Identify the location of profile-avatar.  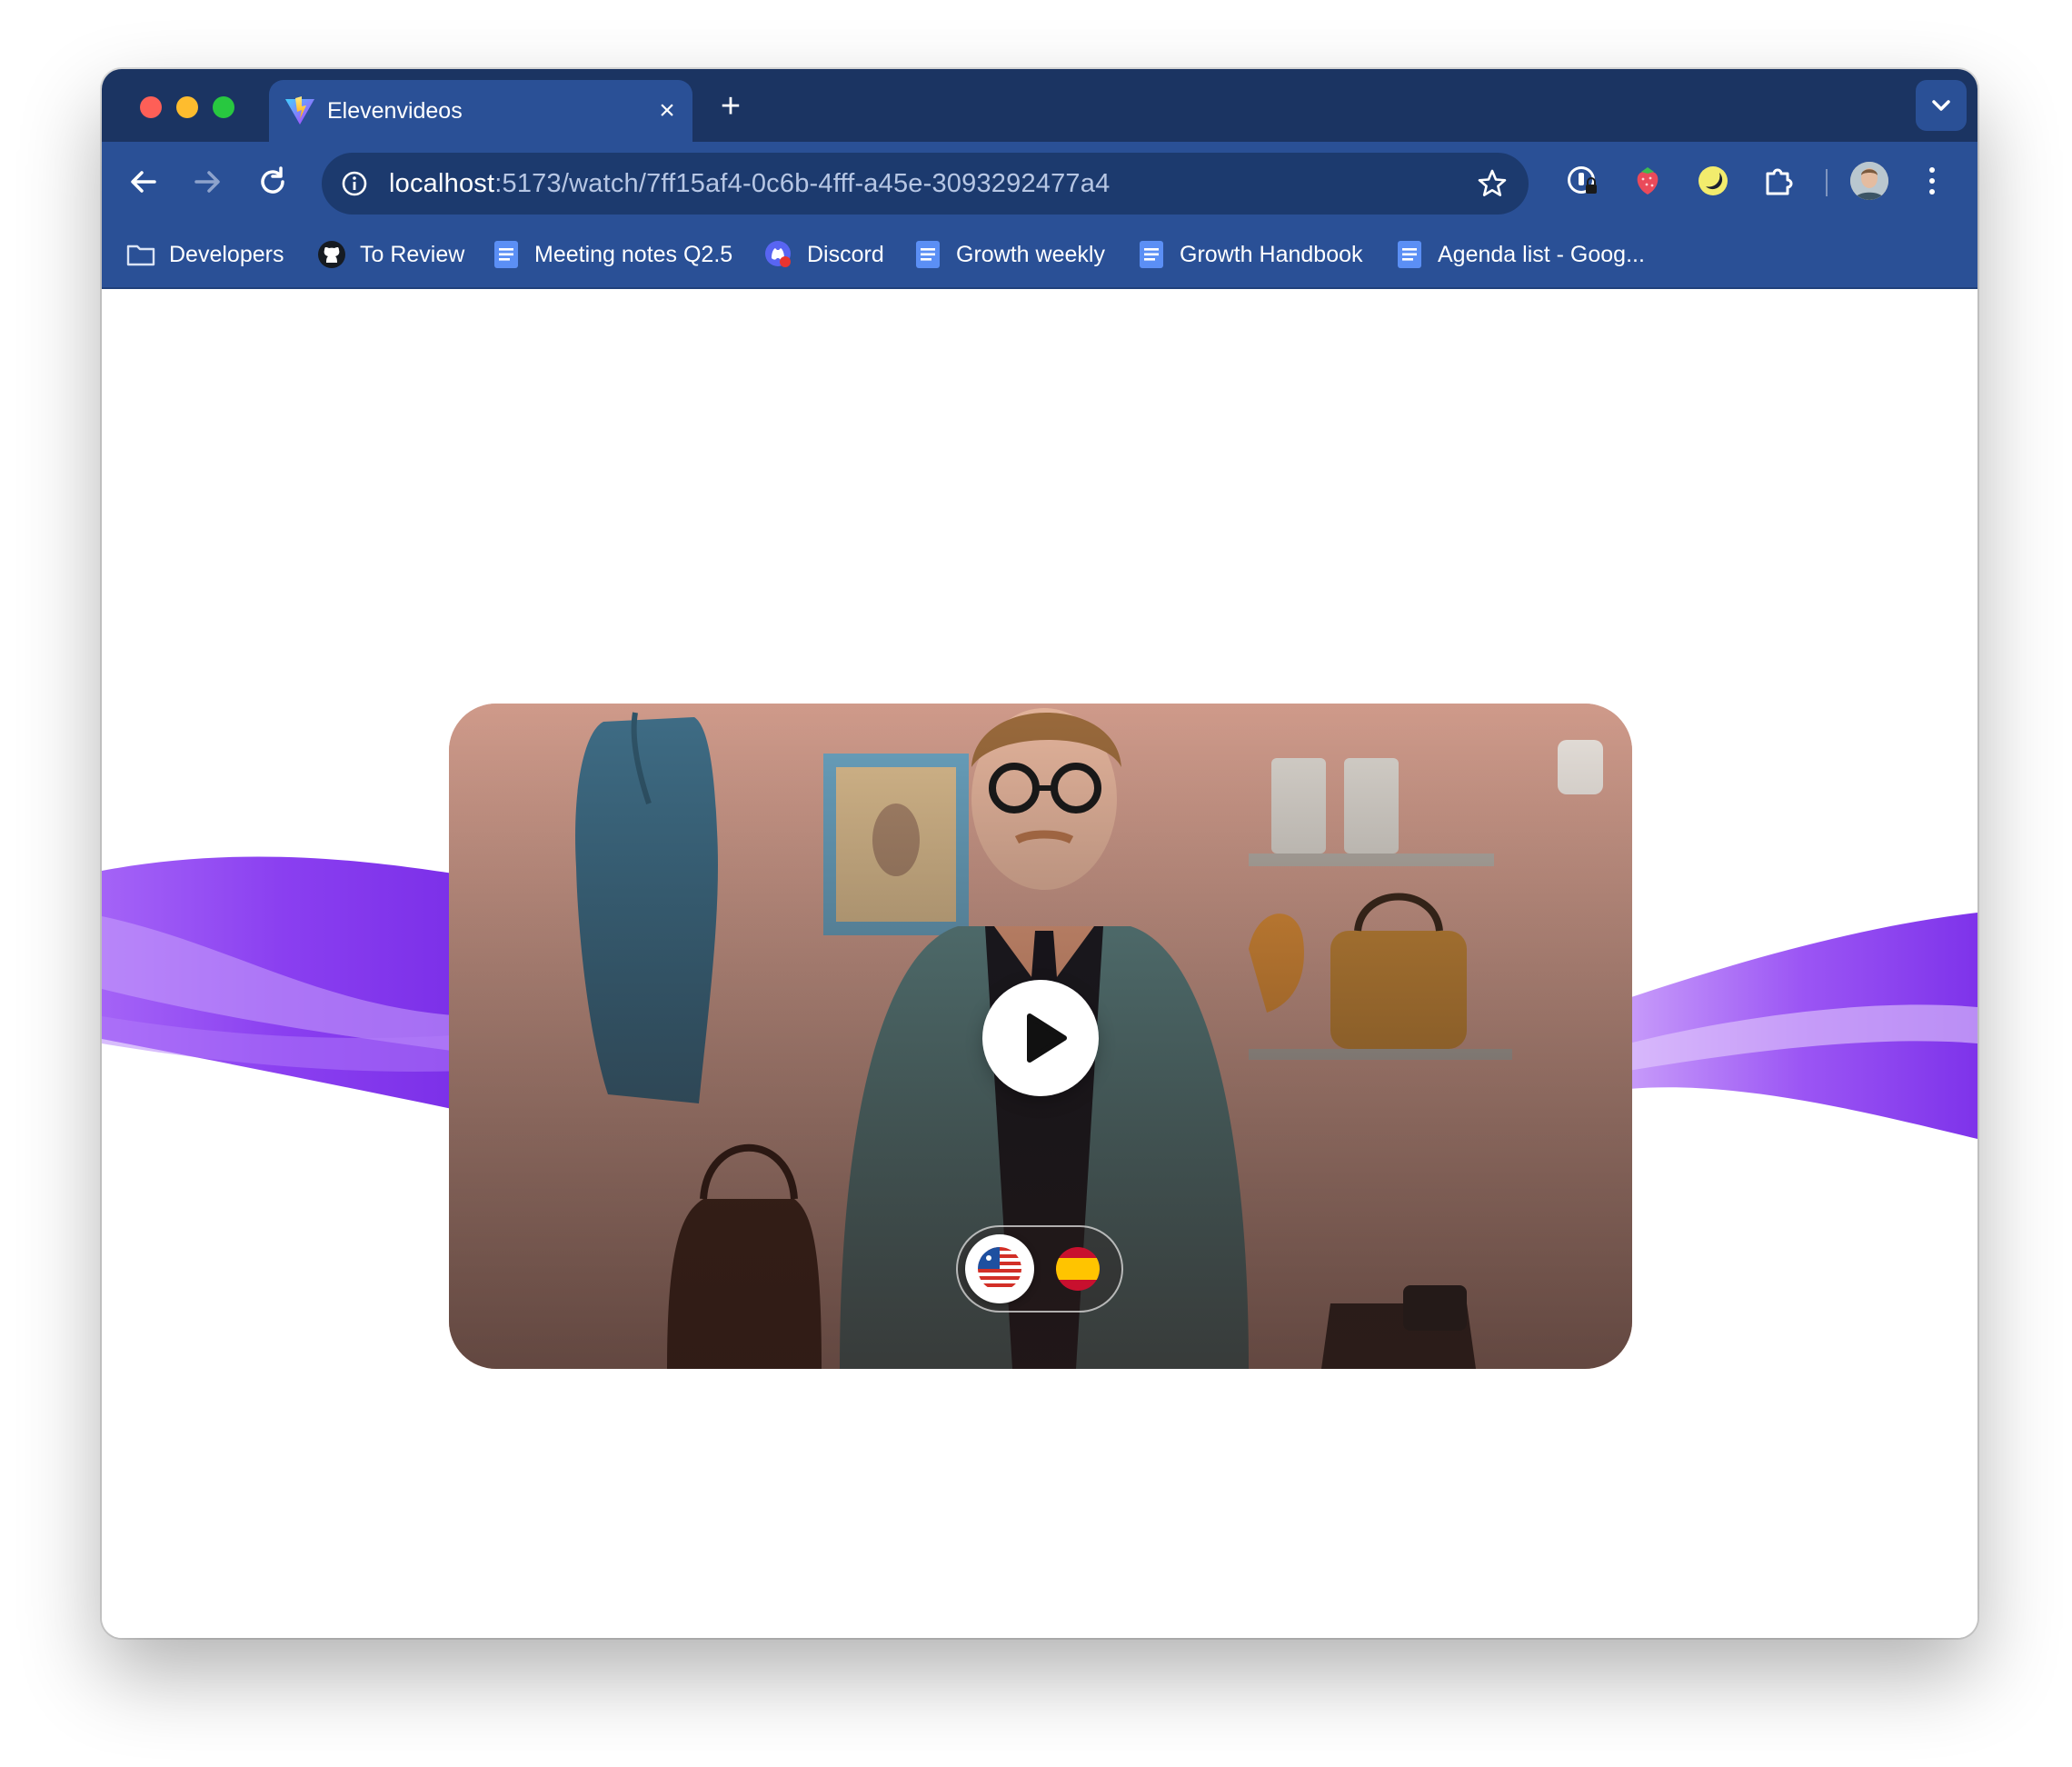
(1869, 181).